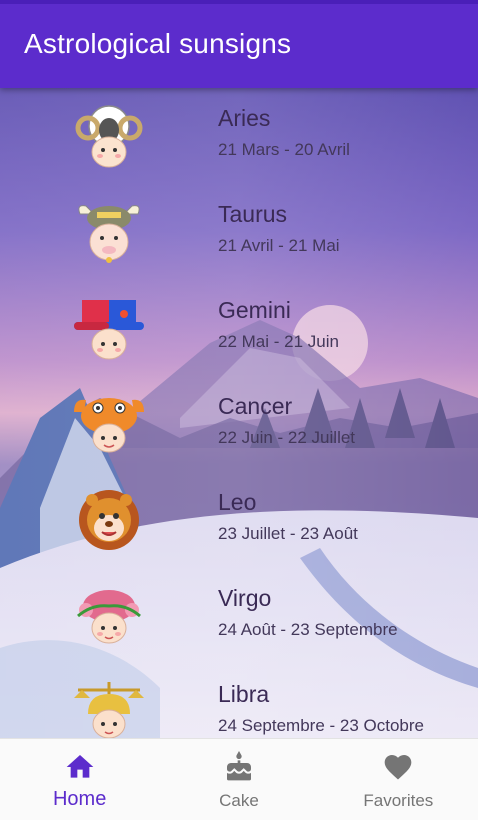 The image size is (478, 820). Describe the element at coordinates (254, 310) in the screenshot. I see `sign-name: Gemini` at that location.